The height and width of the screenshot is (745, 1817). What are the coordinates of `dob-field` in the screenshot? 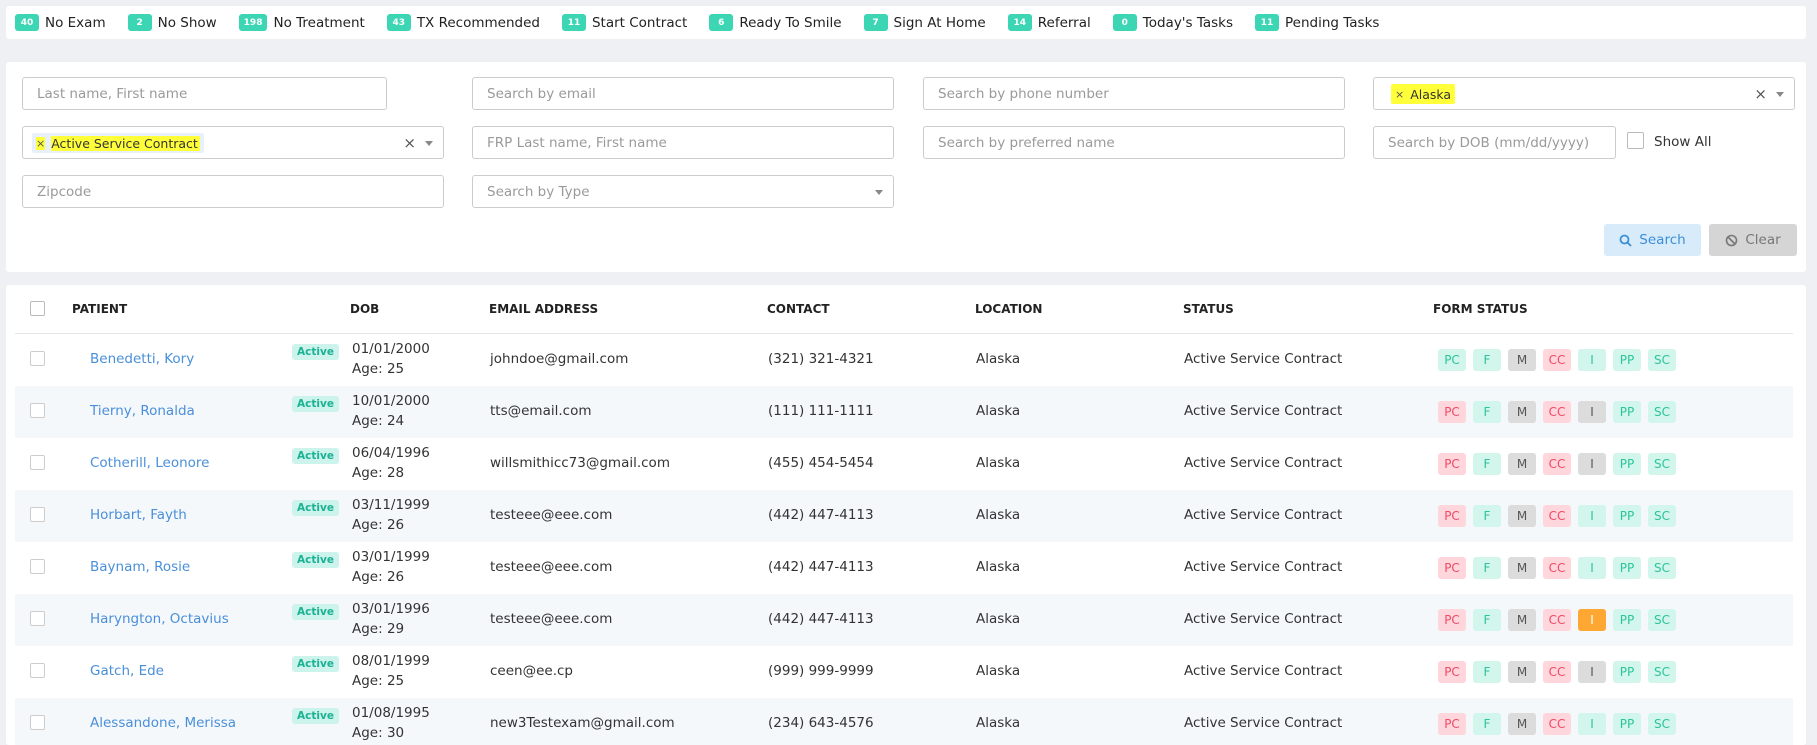 It's located at (1494, 142).